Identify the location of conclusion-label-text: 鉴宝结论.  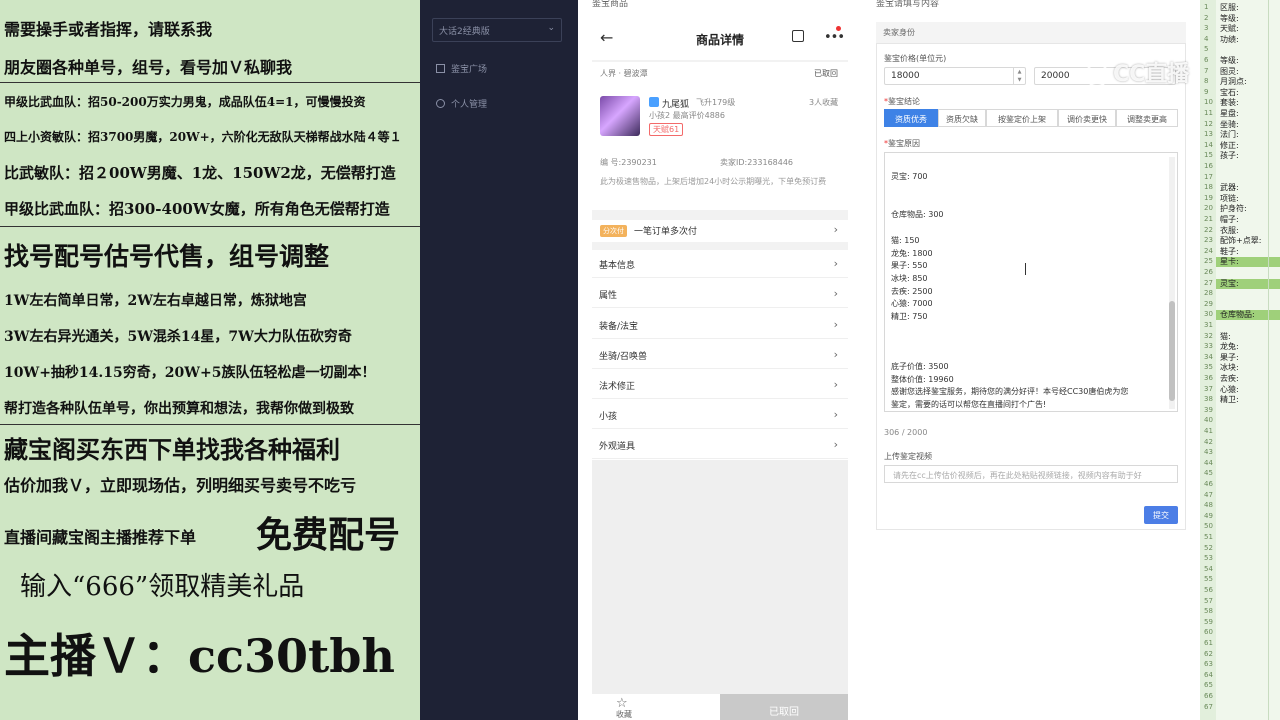
(904, 101).